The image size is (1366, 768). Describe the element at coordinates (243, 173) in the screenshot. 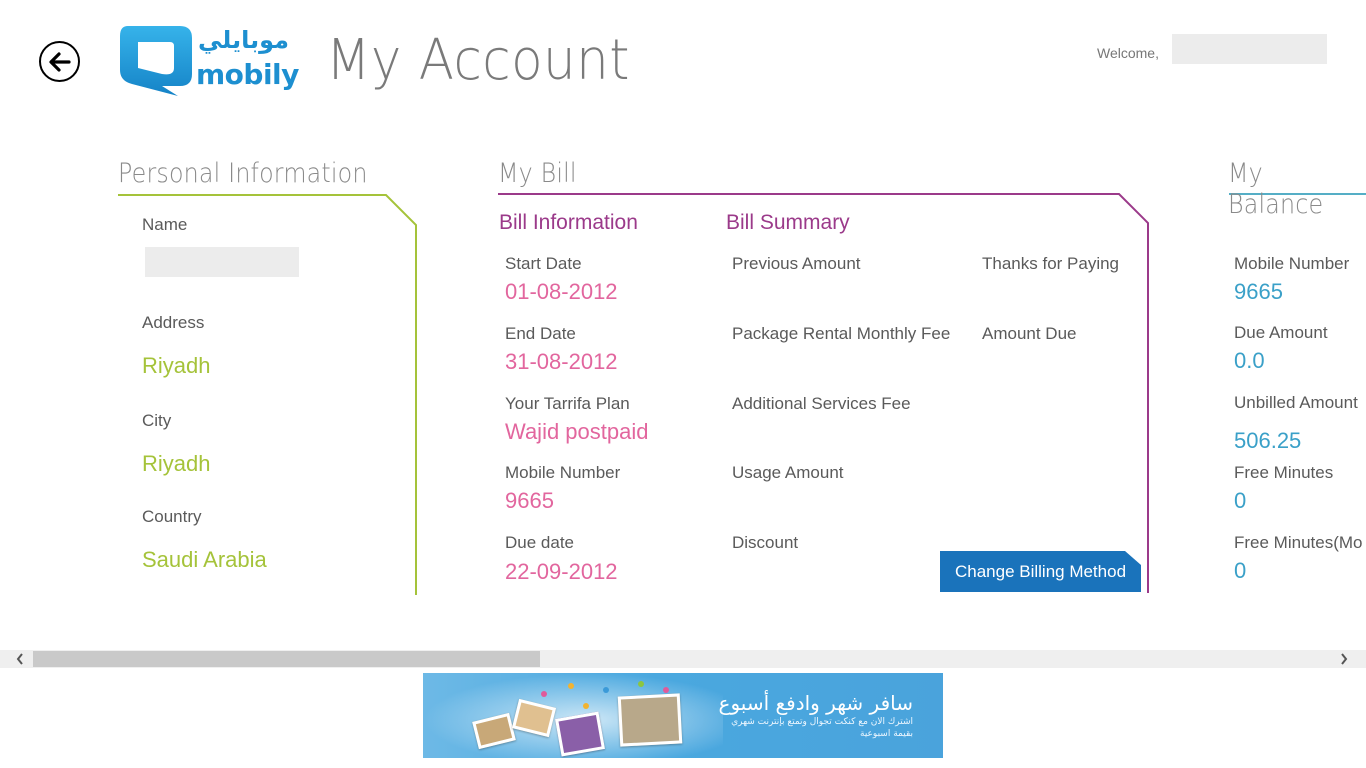

I see `personal-information-title: Personal Information` at that location.